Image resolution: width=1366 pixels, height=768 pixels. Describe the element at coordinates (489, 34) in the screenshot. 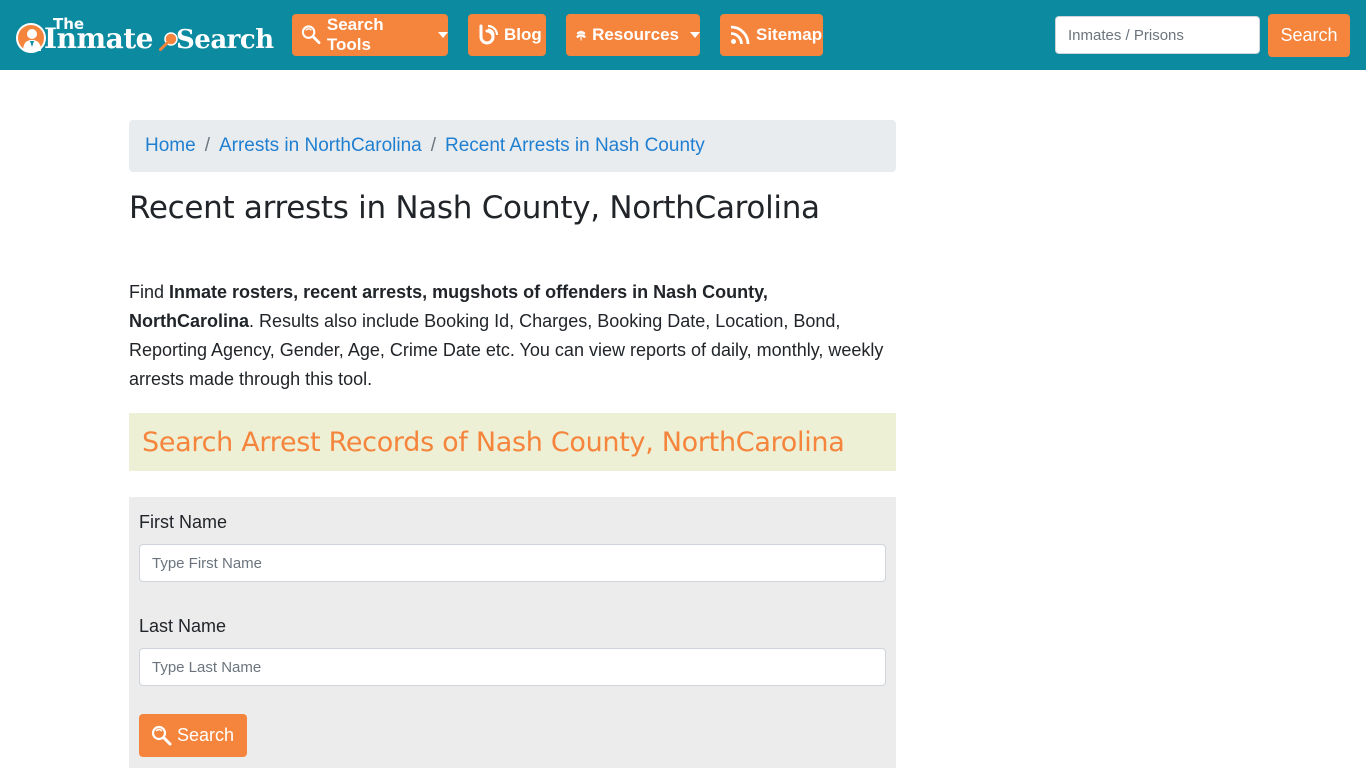

I see `blog-icon` at that location.